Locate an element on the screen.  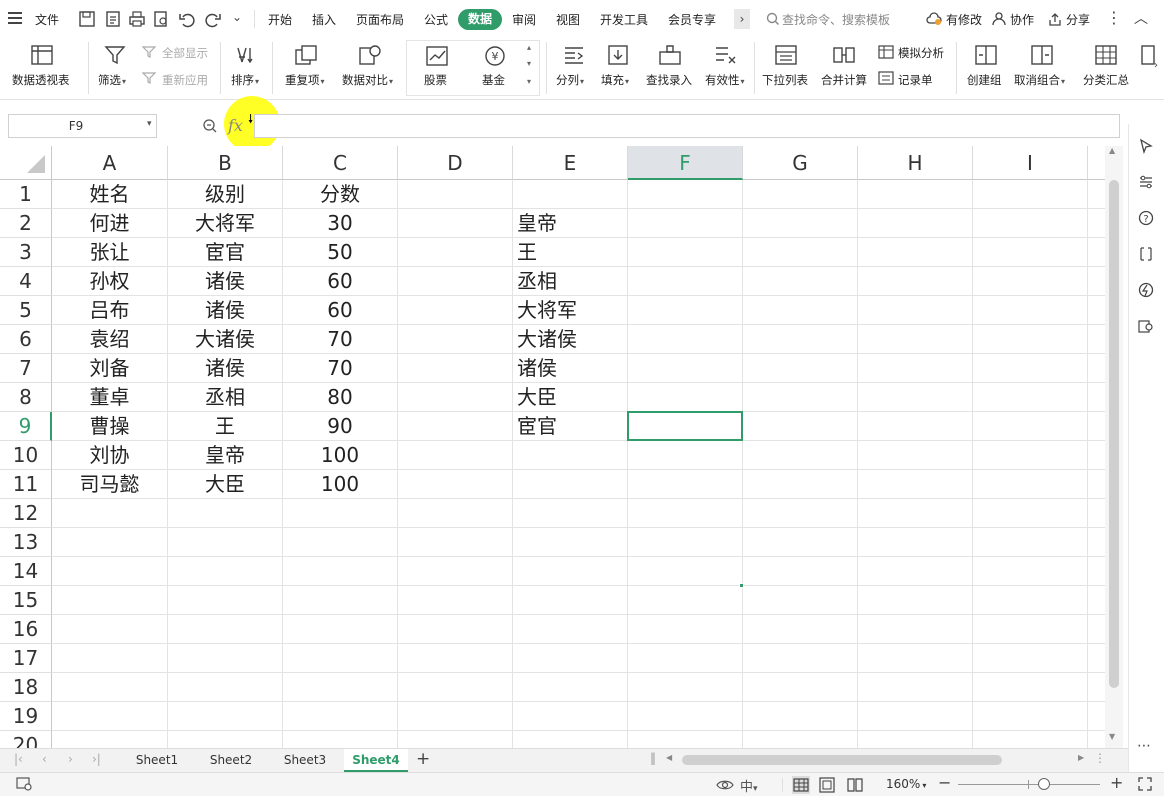
cell-A20 is located at coordinates (110, 739).